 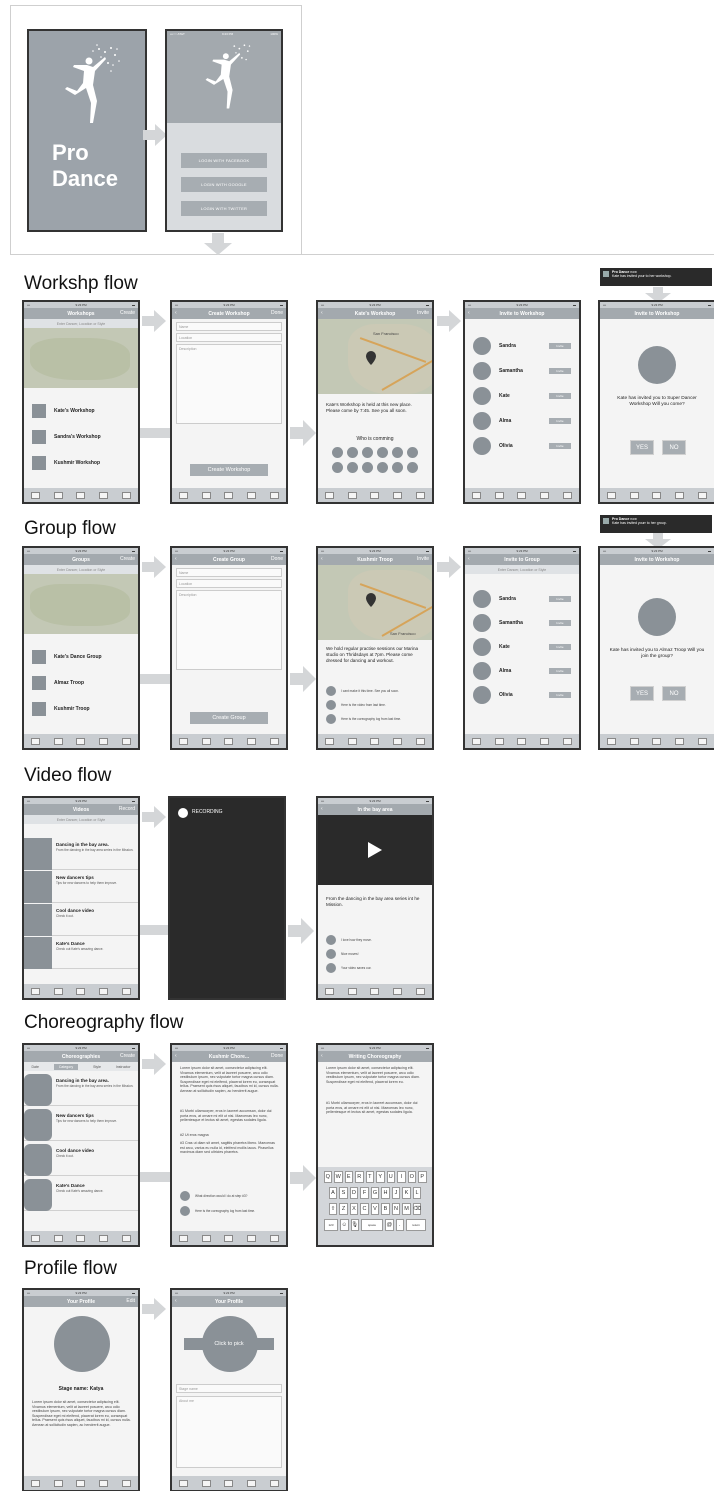 I want to click on key-h: H, so click(x=385, y=1193).